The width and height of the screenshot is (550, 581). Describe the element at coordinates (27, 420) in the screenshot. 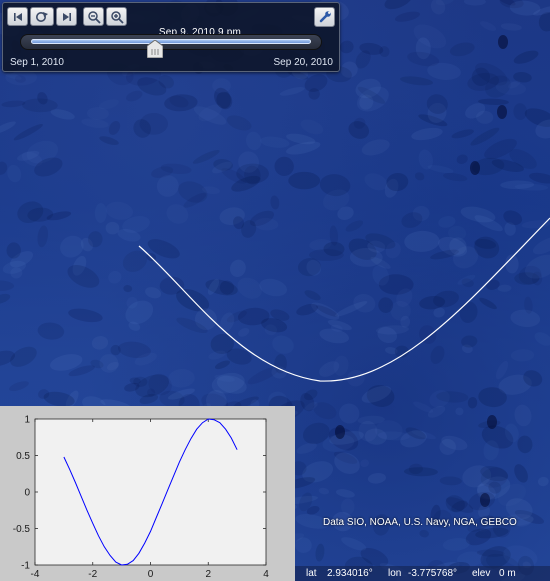

I see `y-tick-label: 1` at that location.